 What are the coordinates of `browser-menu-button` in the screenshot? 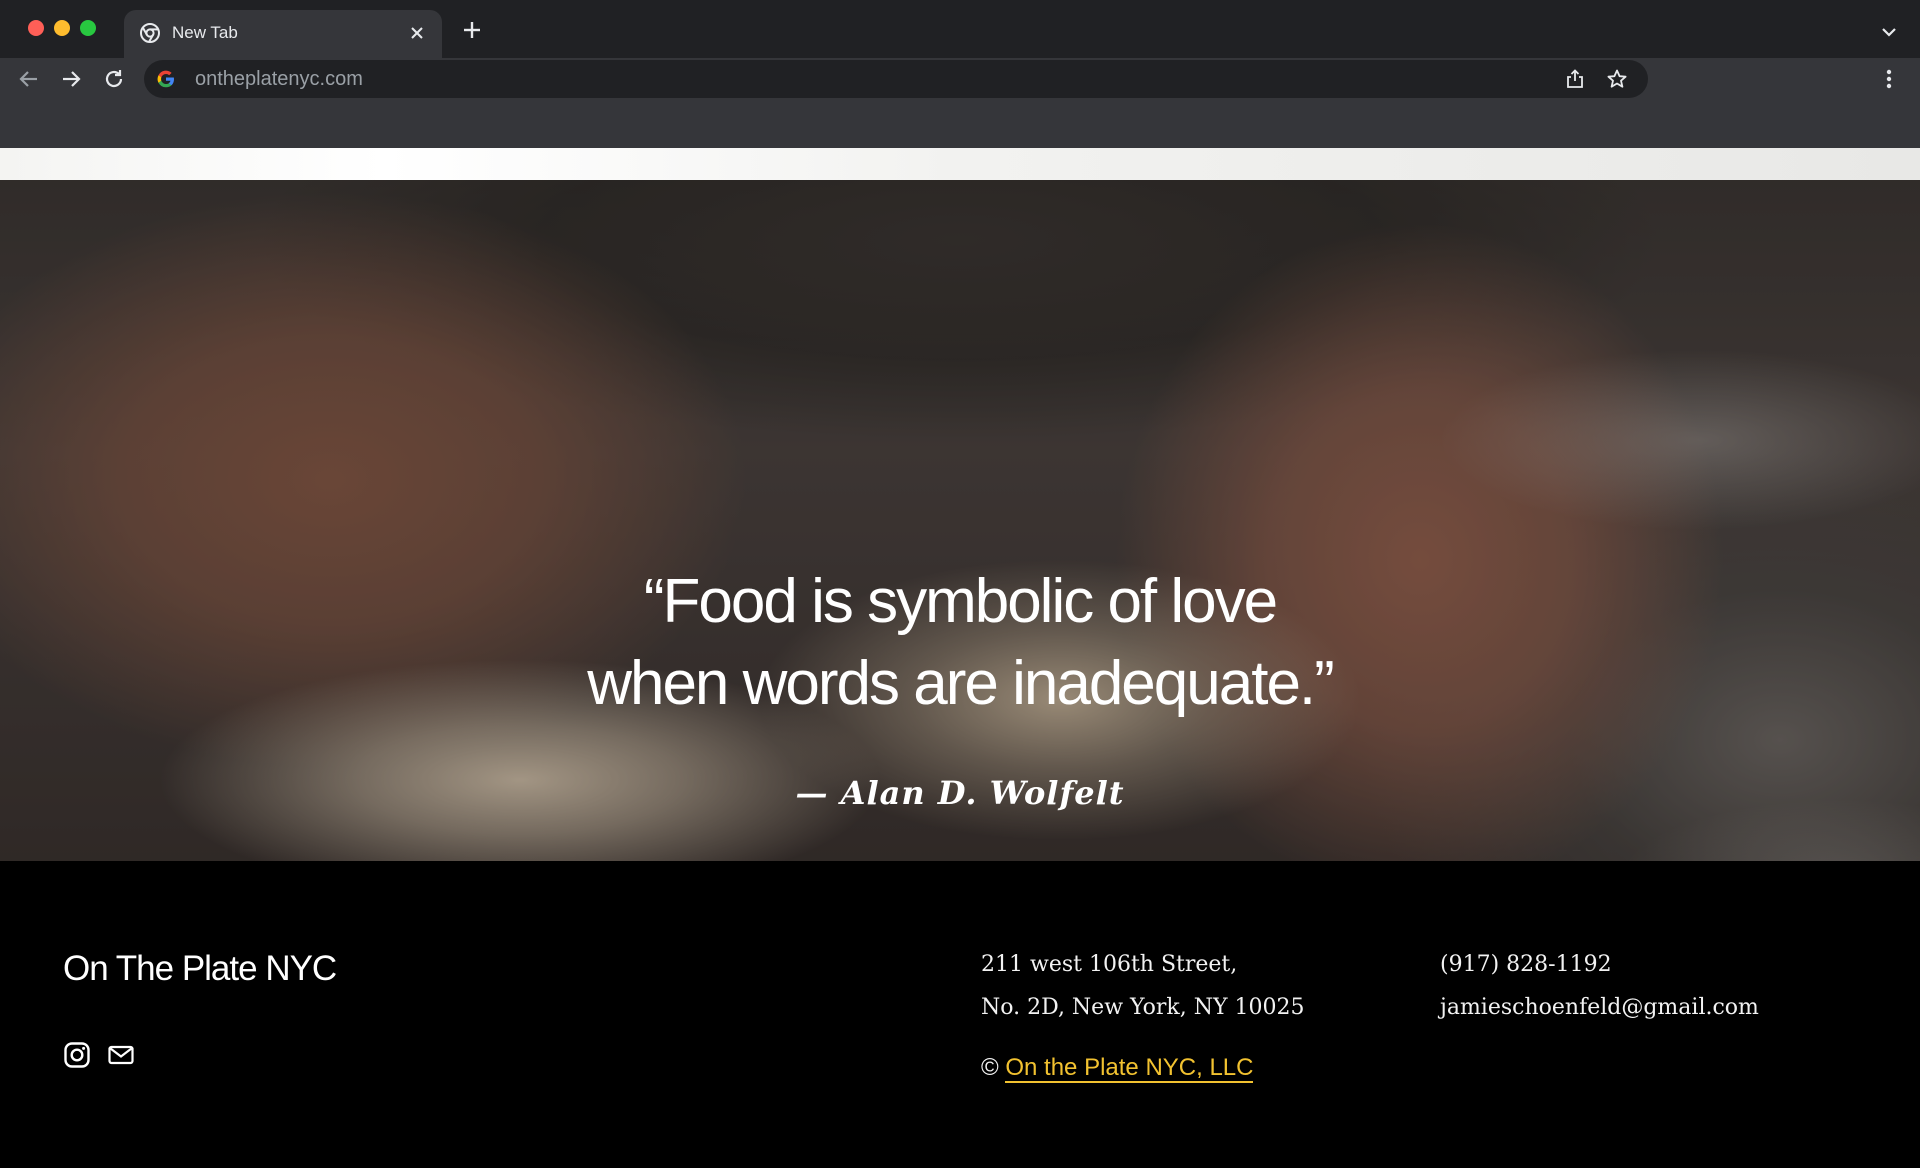 It's located at (1889, 79).